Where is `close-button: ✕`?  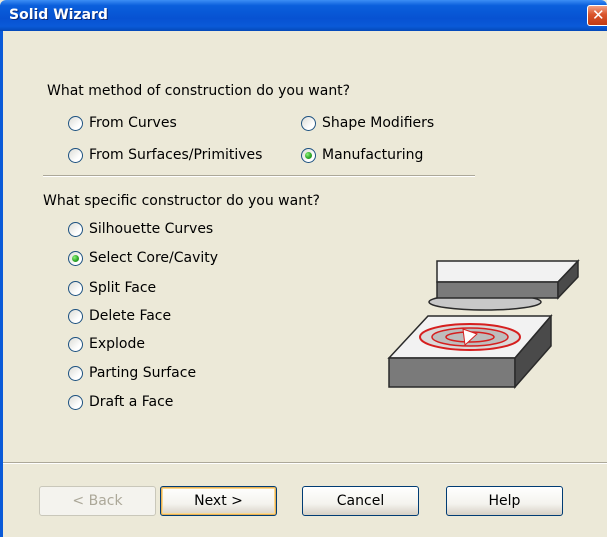 close-button: ✕ is located at coordinates (597, 15).